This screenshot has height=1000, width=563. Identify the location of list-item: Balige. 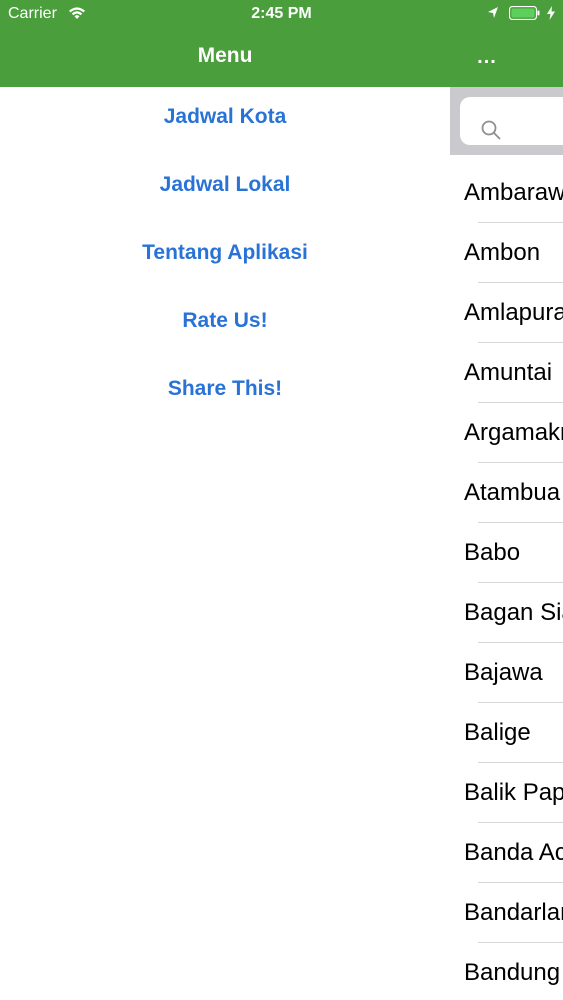
(506, 733).